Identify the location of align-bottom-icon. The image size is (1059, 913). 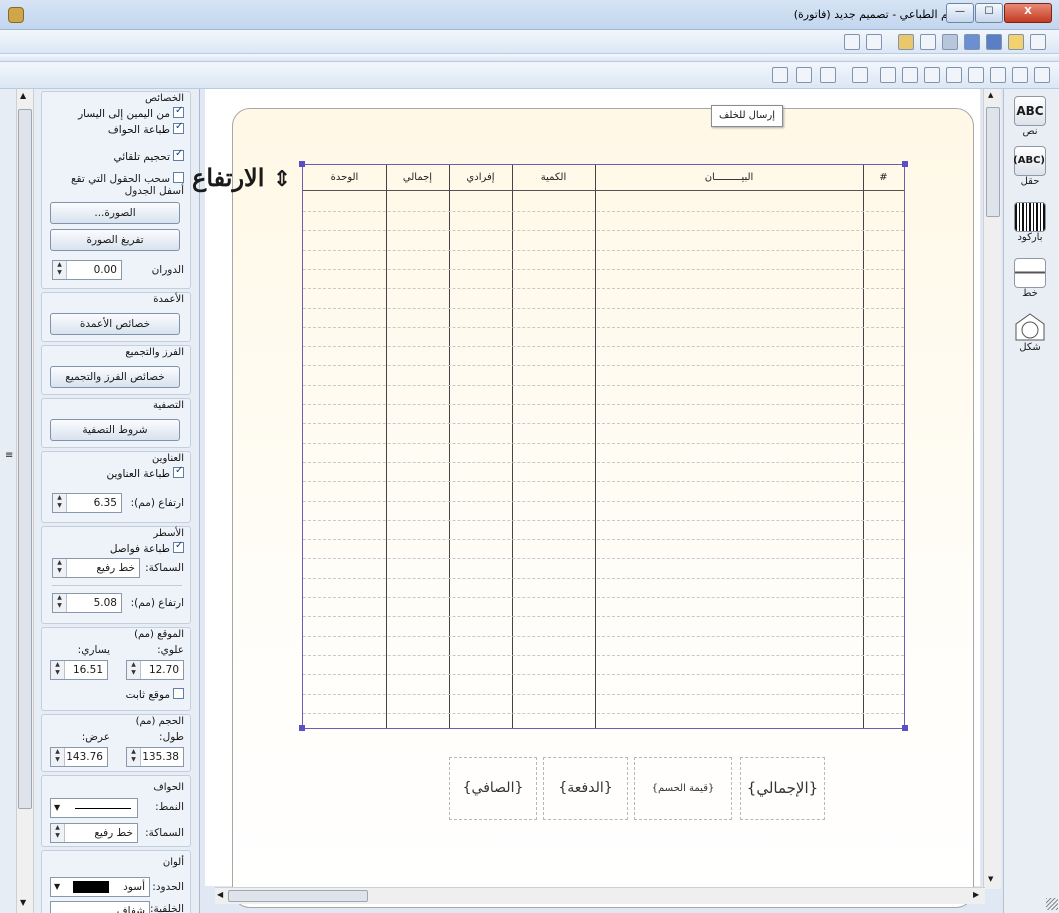
(1020, 75).